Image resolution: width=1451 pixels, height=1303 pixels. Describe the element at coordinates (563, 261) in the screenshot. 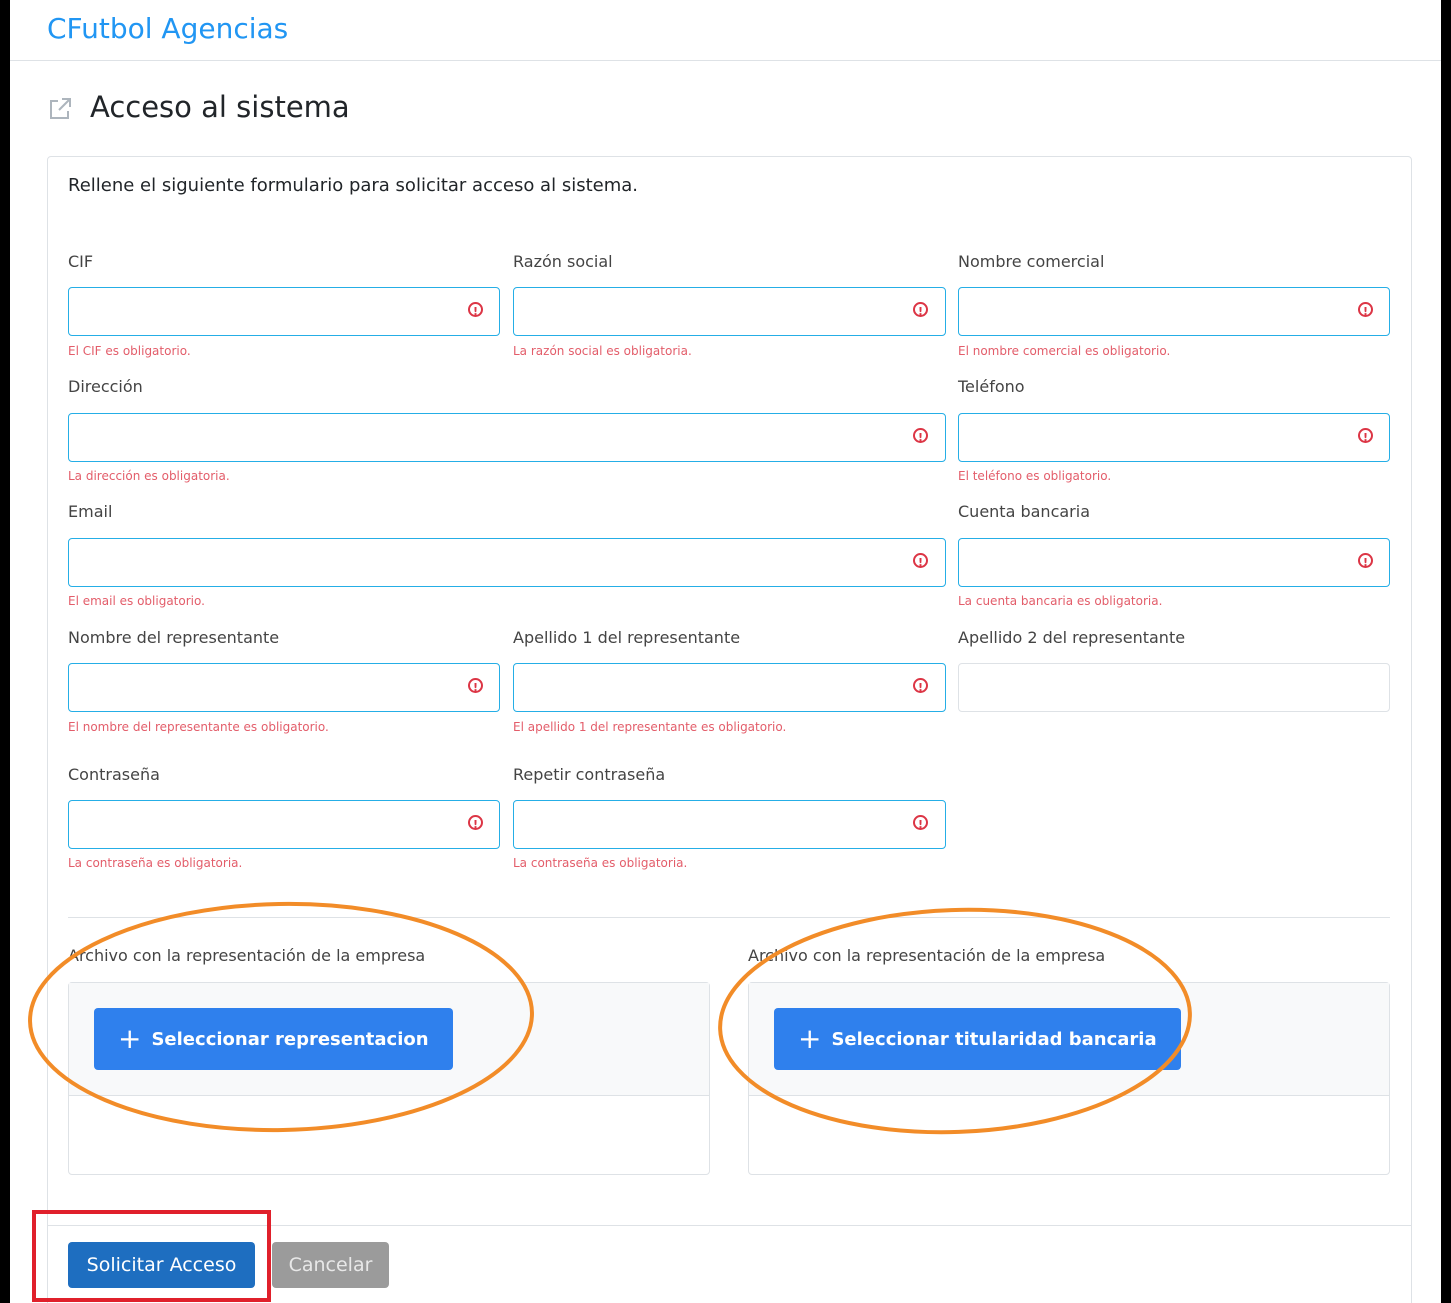

I see `razon-social-label: Razón social` at that location.